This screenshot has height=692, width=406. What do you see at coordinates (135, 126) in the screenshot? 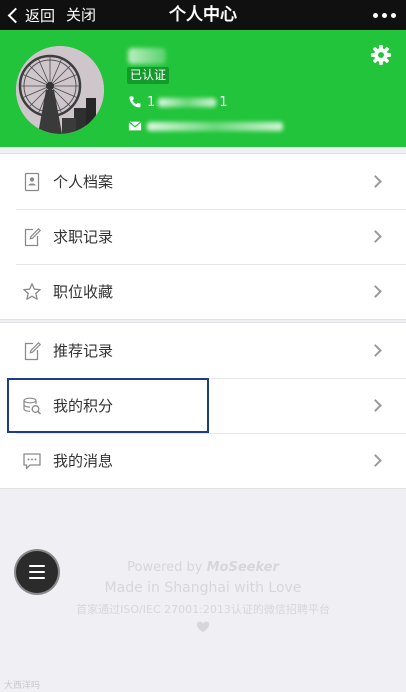
I see `mail-icon` at bounding box center [135, 126].